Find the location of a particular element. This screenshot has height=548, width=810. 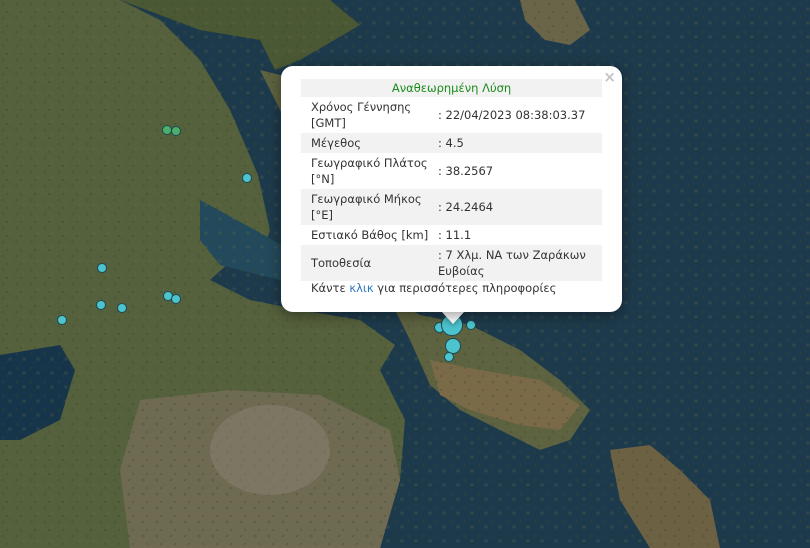

row-value: : 11.1 is located at coordinates (455, 235).